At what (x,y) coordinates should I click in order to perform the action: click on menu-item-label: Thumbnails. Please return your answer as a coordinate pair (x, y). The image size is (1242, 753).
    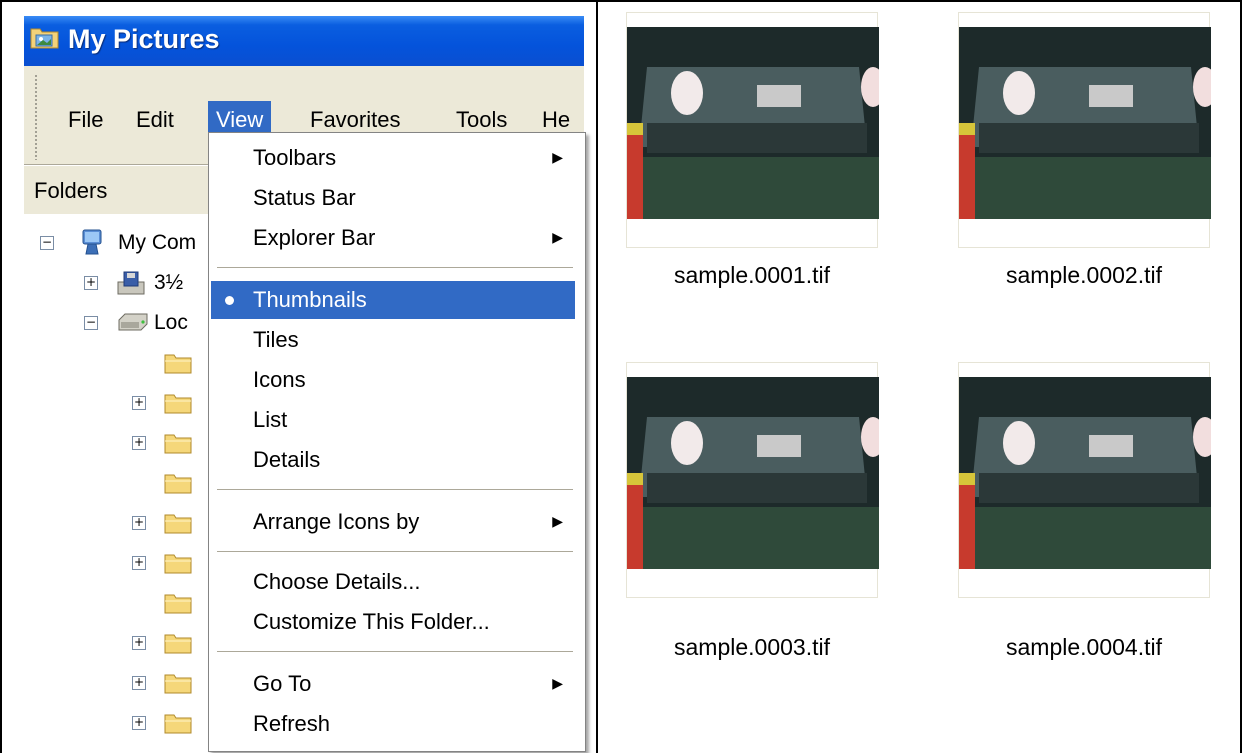
    Looking at the image, I should click on (310, 299).